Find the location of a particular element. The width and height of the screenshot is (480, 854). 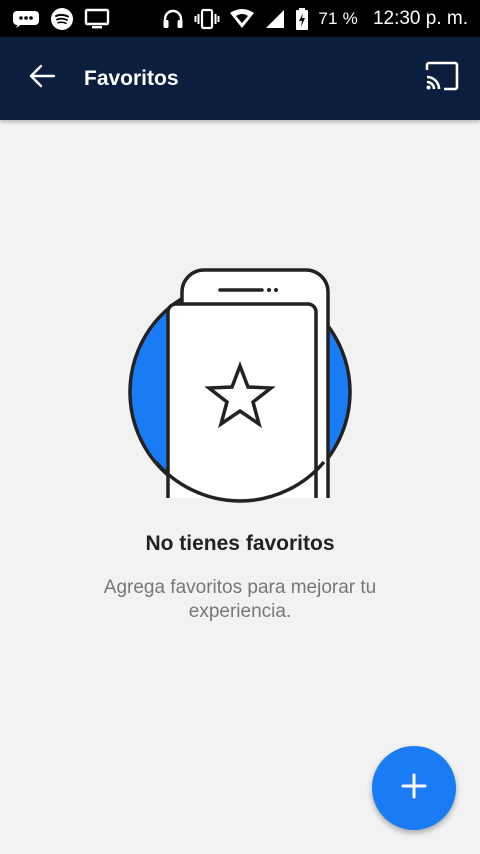

page-title: Favoritos is located at coordinates (131, 78).